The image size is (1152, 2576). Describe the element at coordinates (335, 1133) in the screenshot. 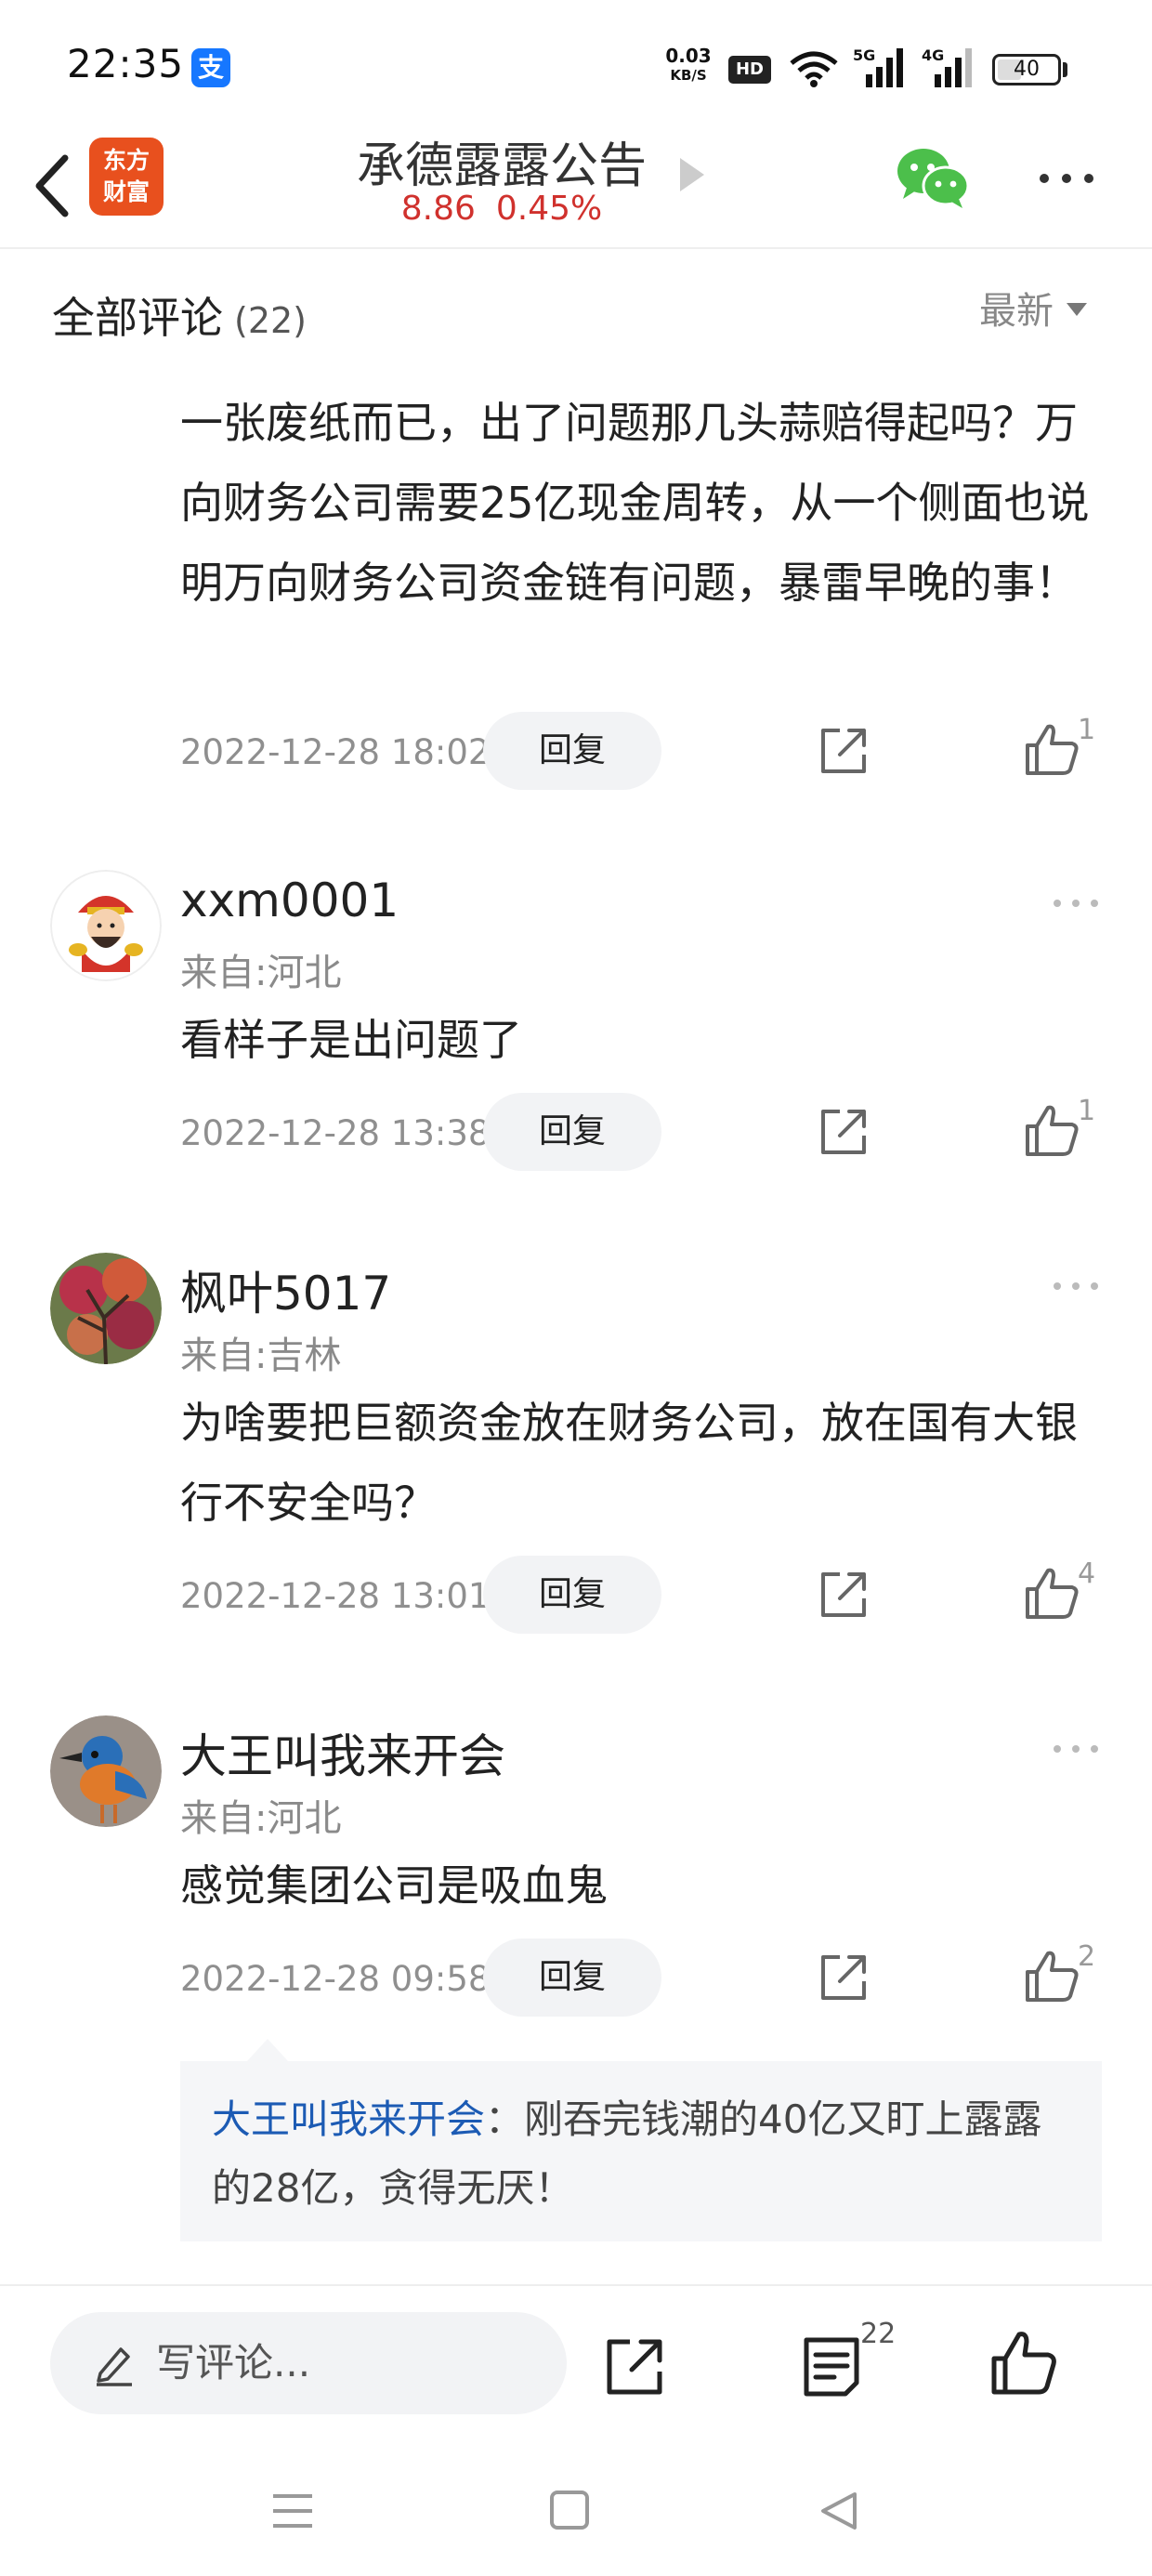

I see `comment-time: 2022-12-28 13:38` at that location.